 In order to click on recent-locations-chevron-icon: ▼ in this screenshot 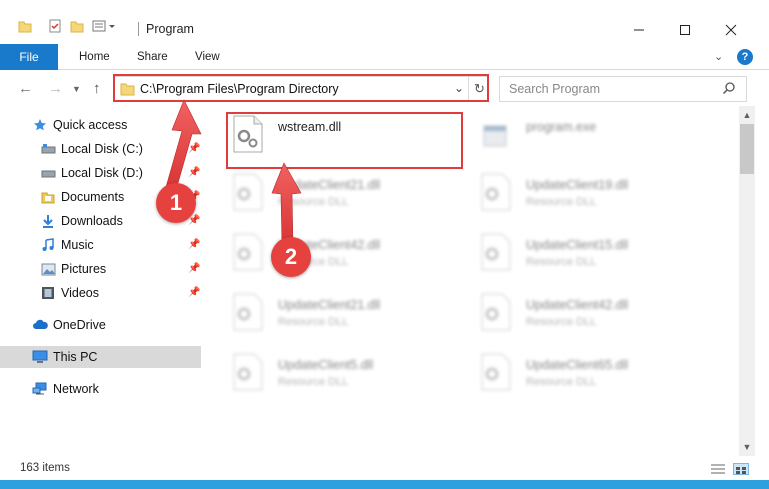, I will do `click(76, 89)`.